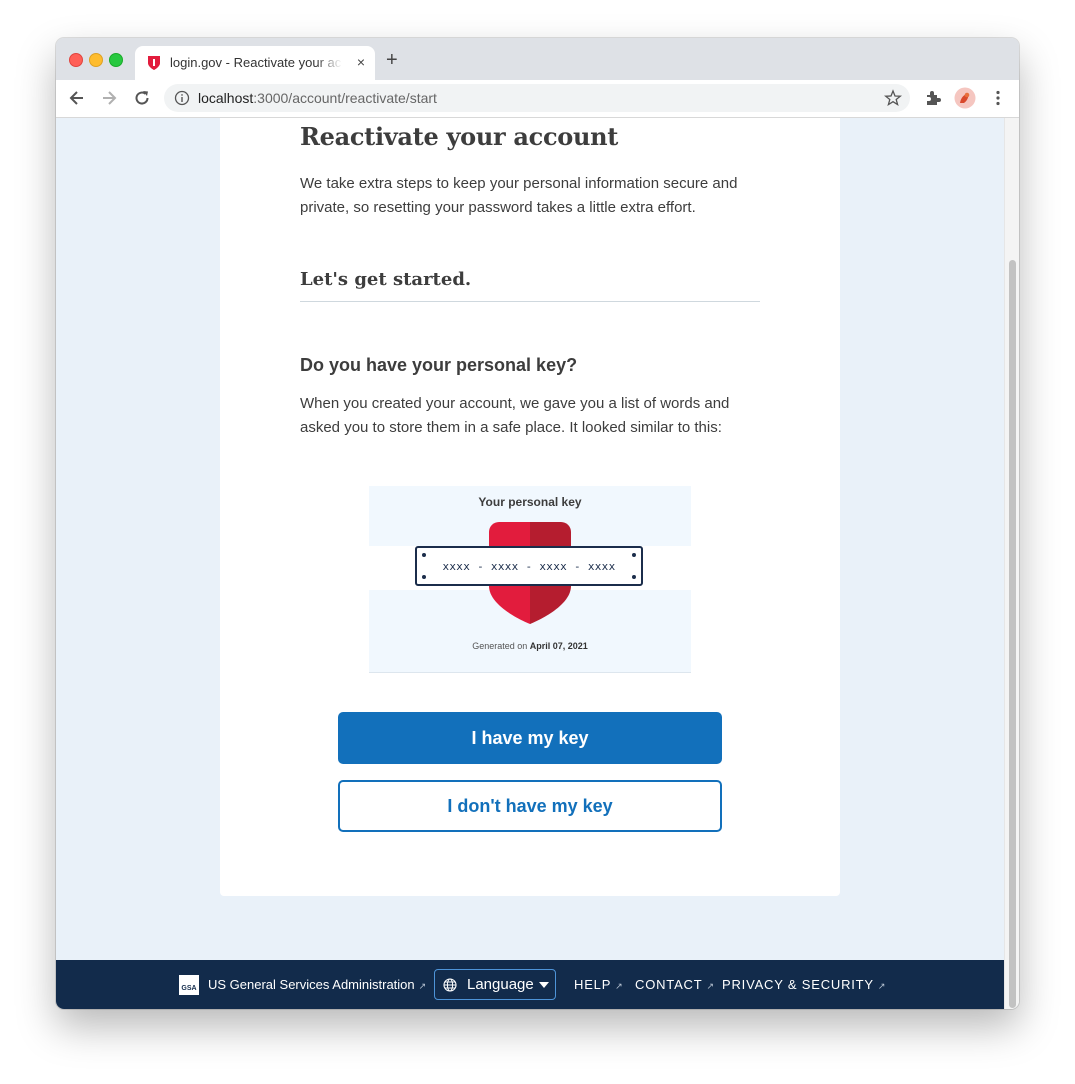  I want to click on contact-link-label: CONTACT, so click(669, 984).